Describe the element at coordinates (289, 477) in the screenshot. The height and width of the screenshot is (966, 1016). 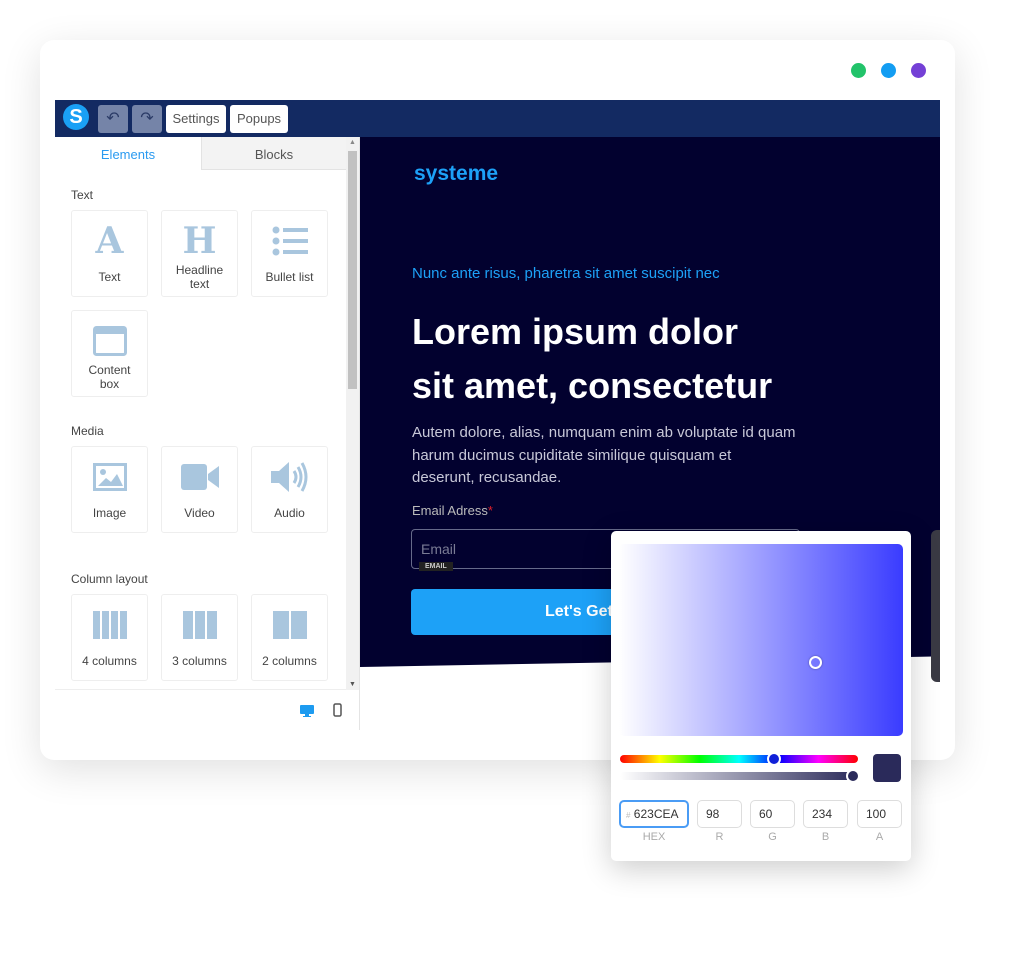
I see `audio-icon` at that location.